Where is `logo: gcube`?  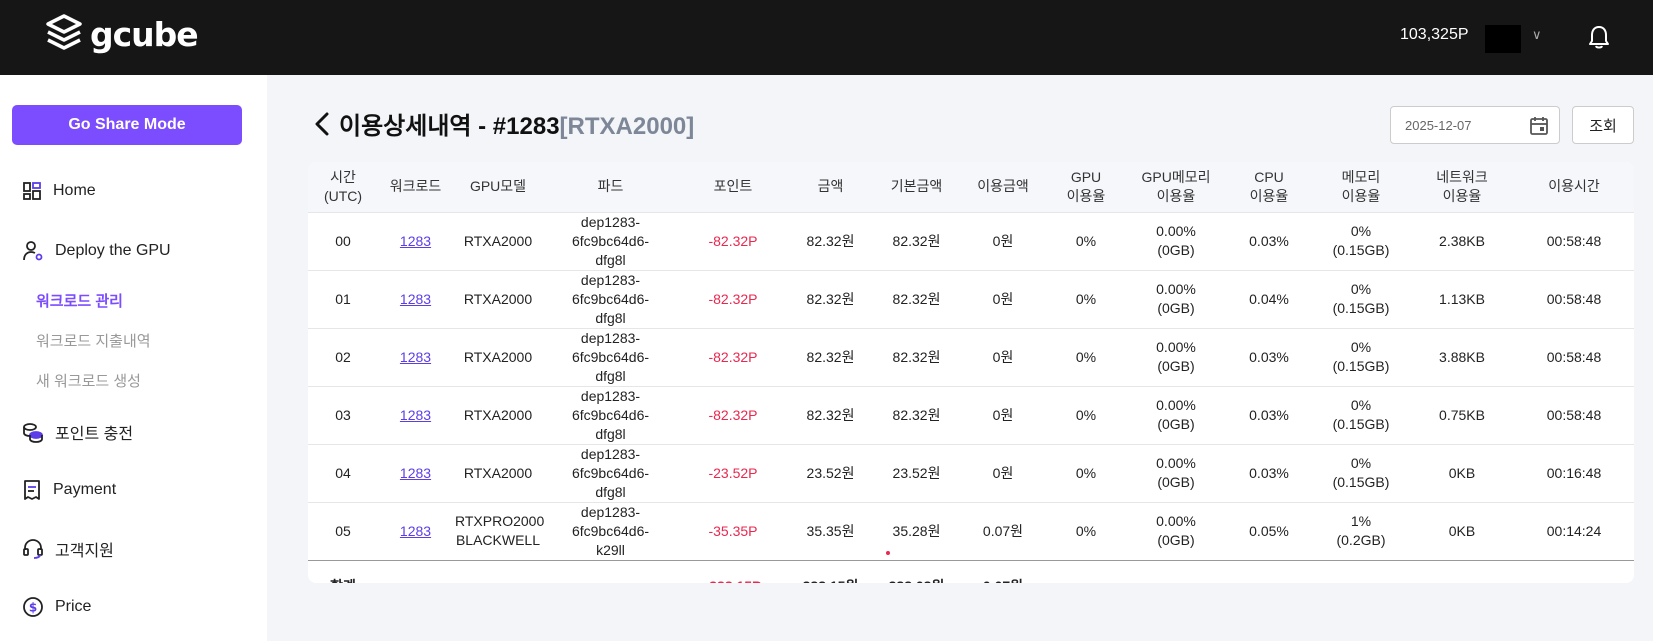 logo: gcube is located at coordinates (122, 34).